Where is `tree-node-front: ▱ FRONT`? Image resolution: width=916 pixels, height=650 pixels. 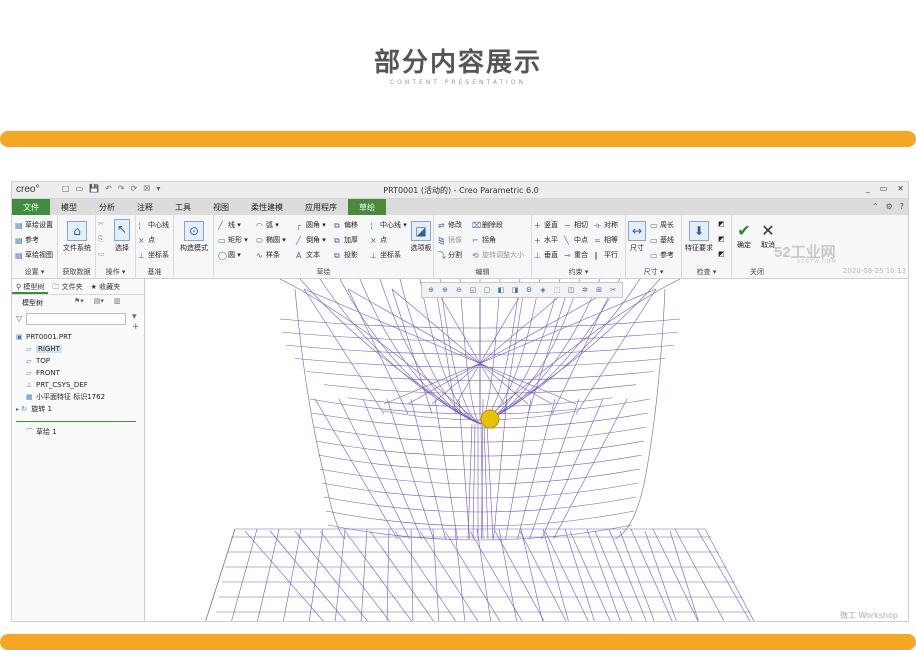 tree-node-front: ▱ FRONT is located at coordinates (80, 373).